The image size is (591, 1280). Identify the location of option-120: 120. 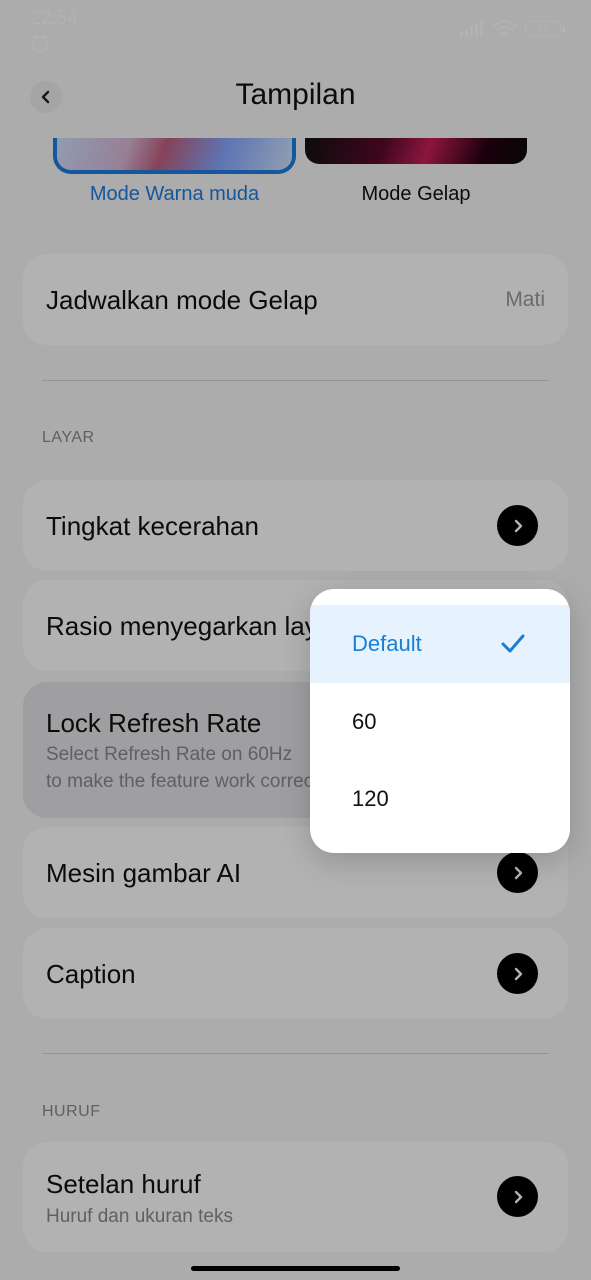
(440, 799).